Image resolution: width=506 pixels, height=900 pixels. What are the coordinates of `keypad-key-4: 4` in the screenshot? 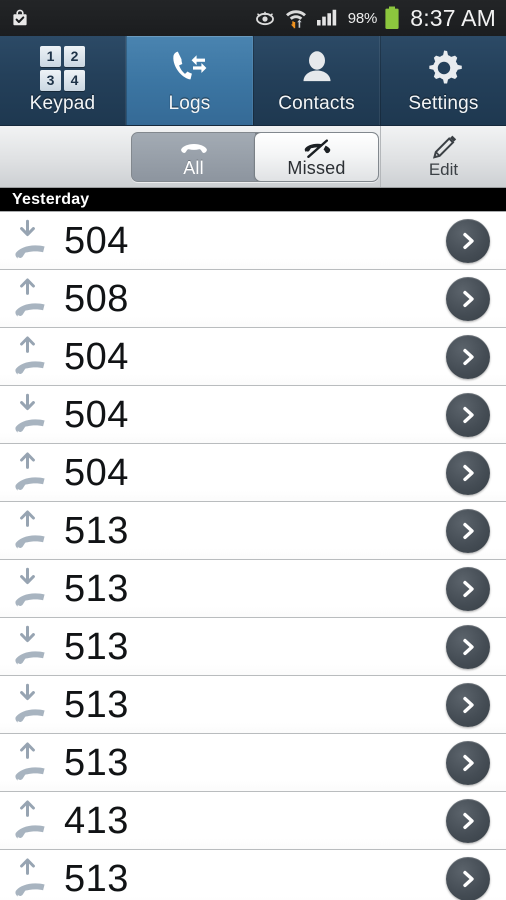 It's located at (74, 80).